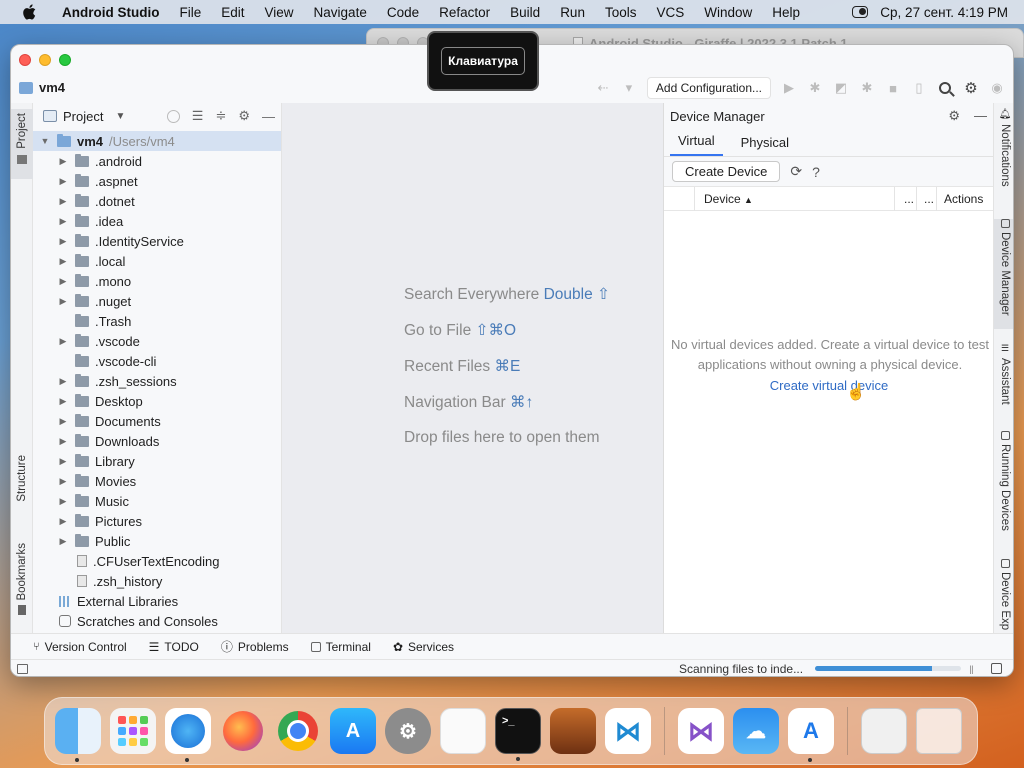 The height and width of the screenshot is (768, 1024). I want to click on profile-icon: ✱, so click(867, 88).